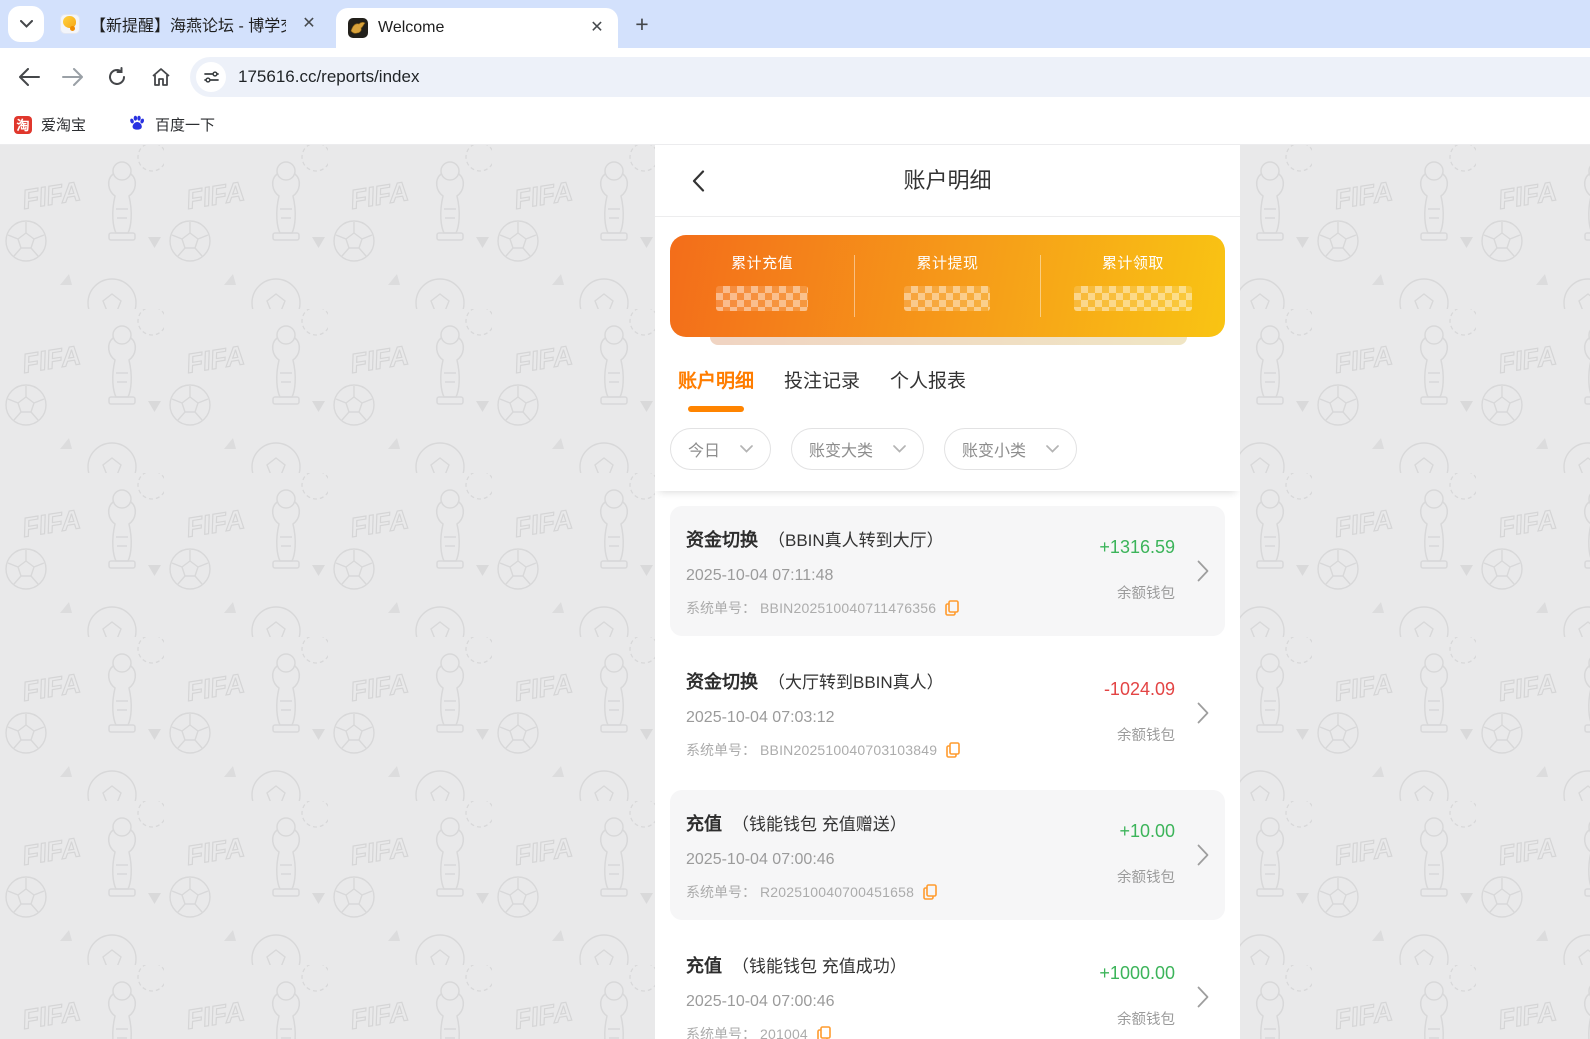 This screenshot has height=1039, width=1590. Describe the element at coordinates (411, 27) in the screenshot. I see `tab-title: Welcome` at that location.